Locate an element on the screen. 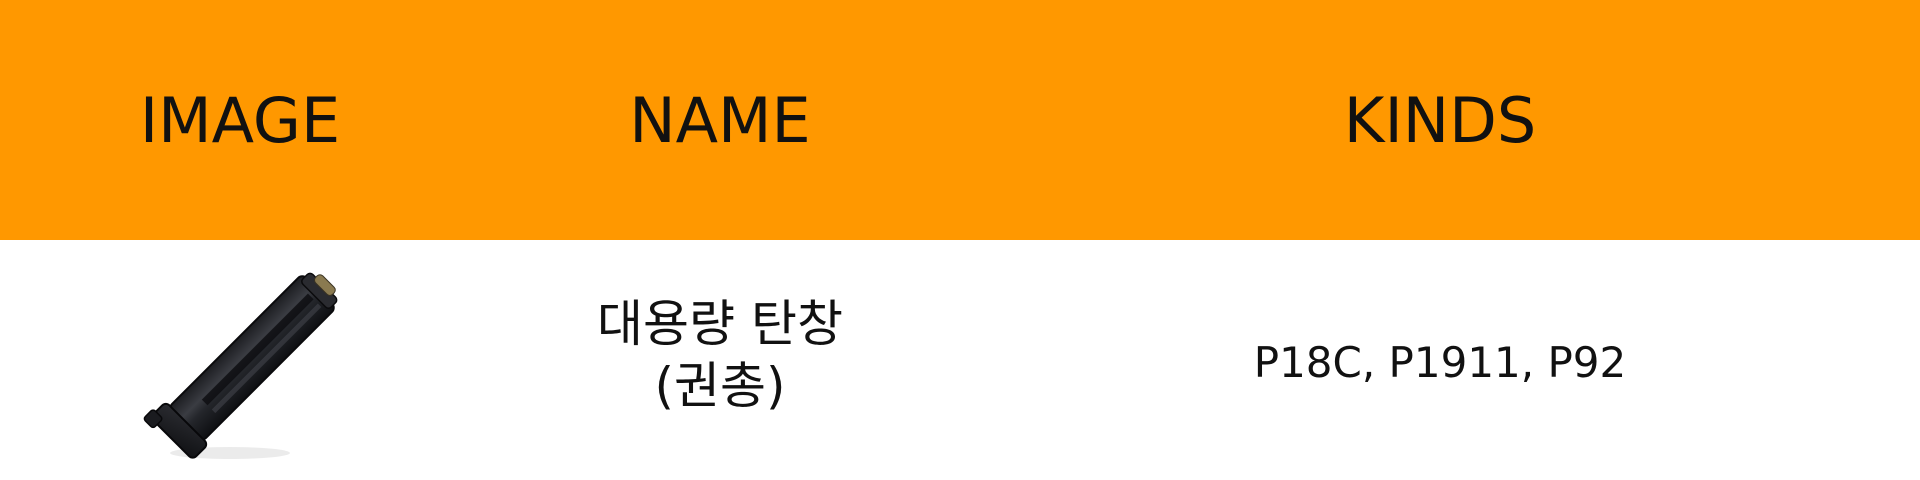 The width and height of the screenshot is (1920, 480). pistol-magazine-icon is located at coordinates (245, 365).